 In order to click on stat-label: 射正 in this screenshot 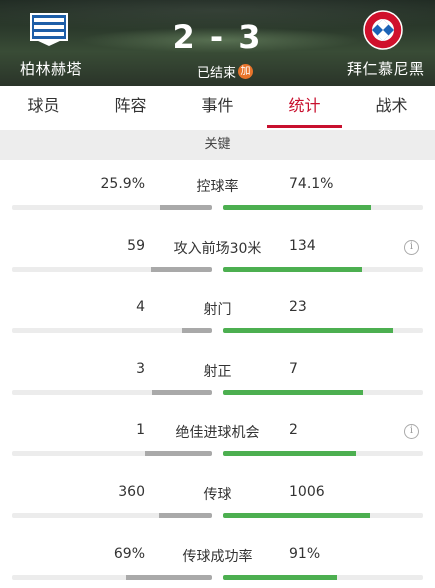, I will do `click(217, 371)`.